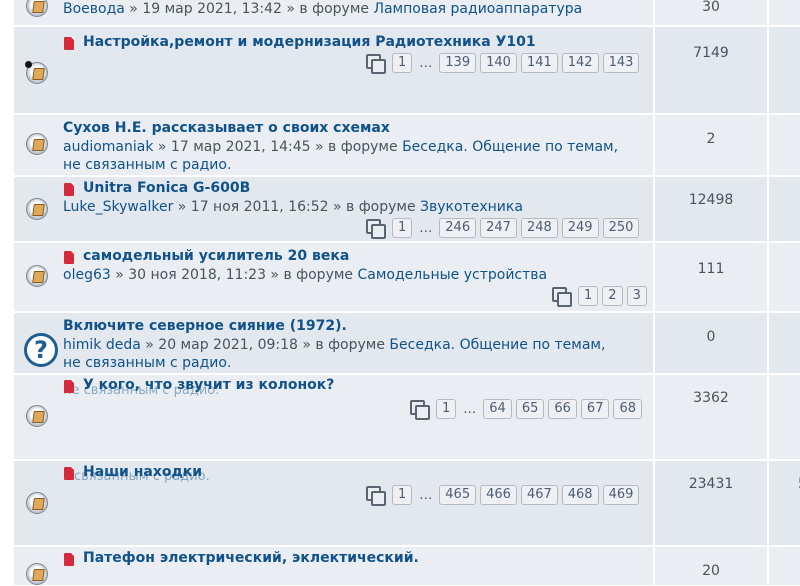 The image size is (800, 586). I want to click on page-link: 3, so click(636, 296).